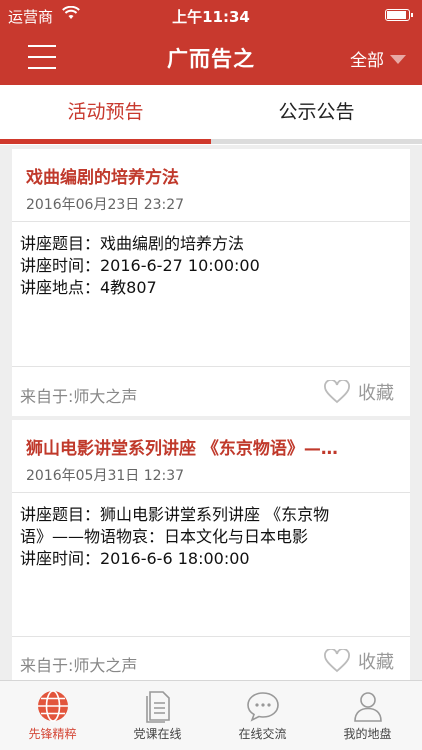 The image size is (422, 750). Describe the element at coordinates (211, 57) in the screenshot. I see `nav-bar: 广而告之 全部` at that location.